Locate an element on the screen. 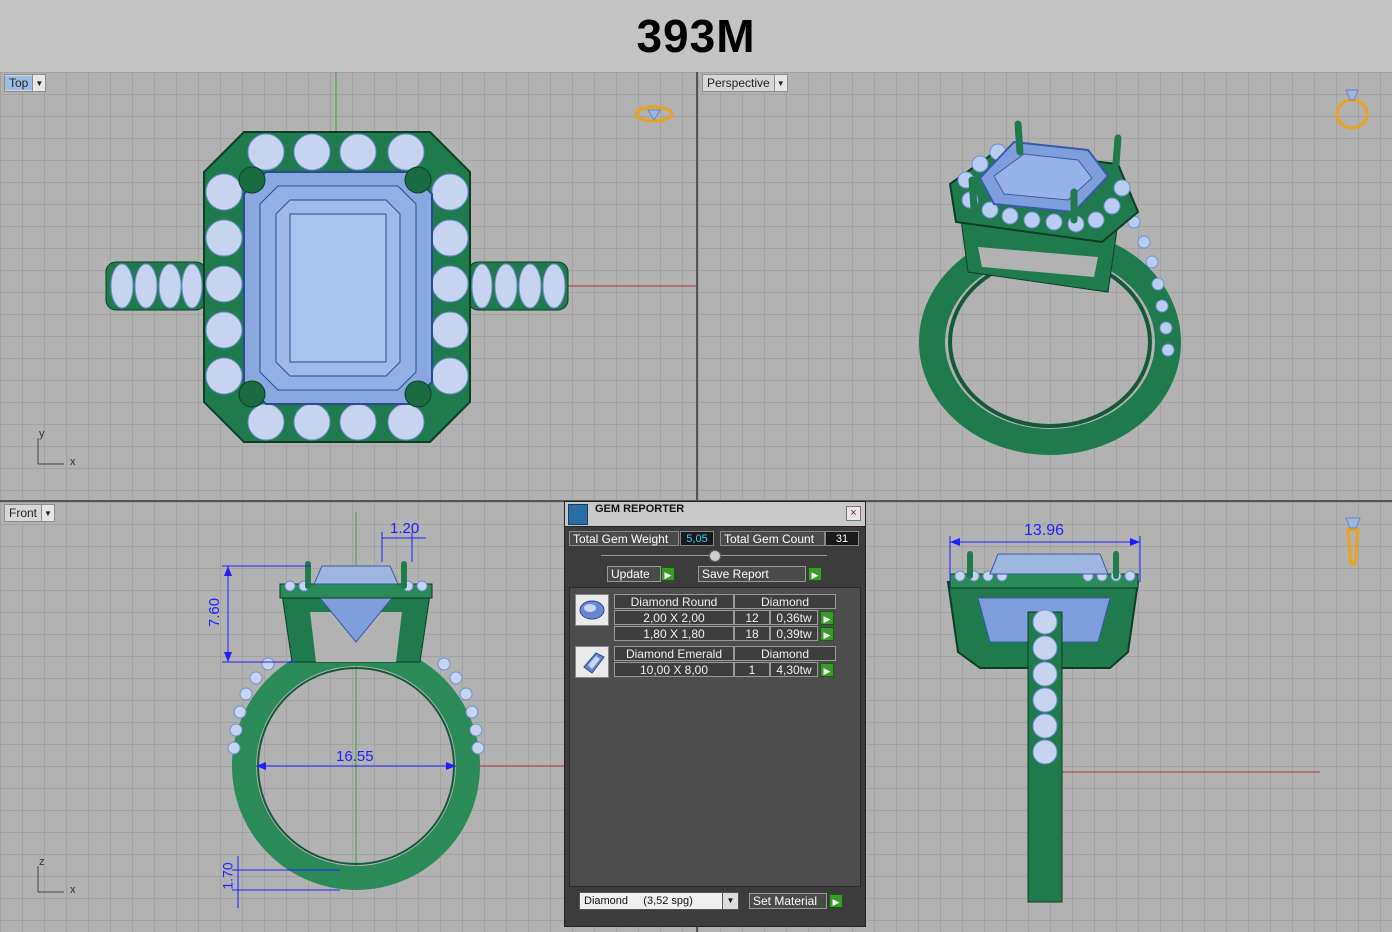 The height and width of the screenshot is (932, 1392). gem-count: 12 is located at coordinates (752, 617).